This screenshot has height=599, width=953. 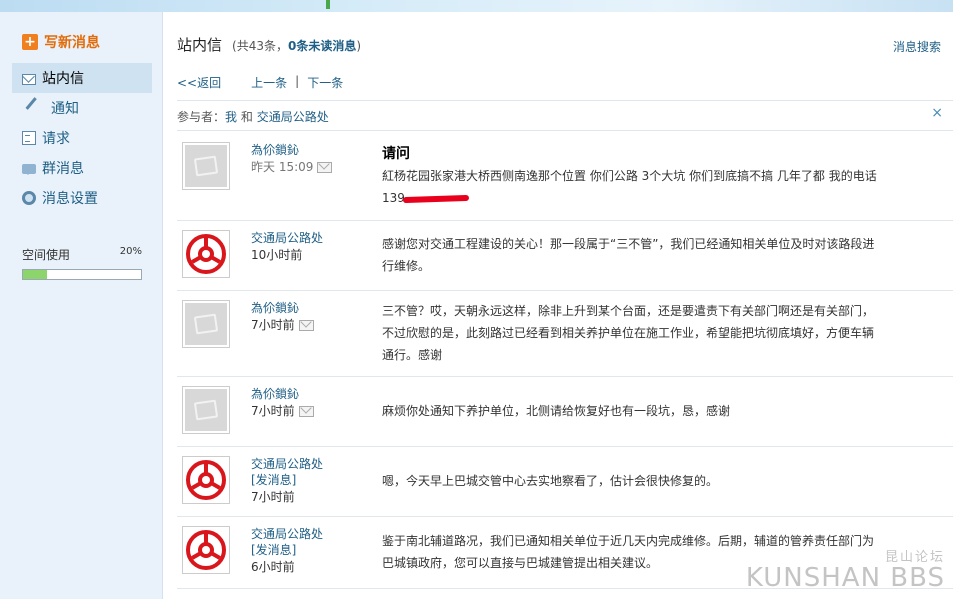 I want to click on sidebar-item-label: 通知, so click(x=65, y=109).